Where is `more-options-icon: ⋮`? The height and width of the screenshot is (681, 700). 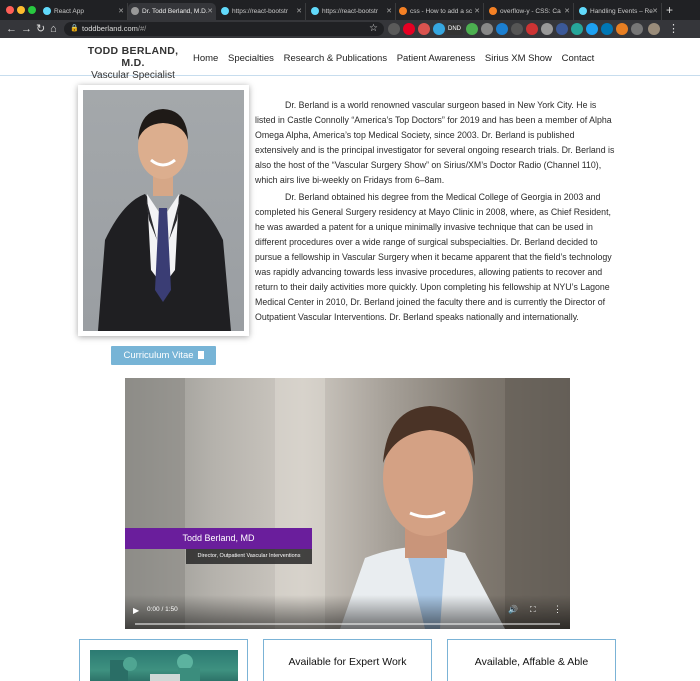
more-options-icon: ⋮ is located at coordinates (557, 609).